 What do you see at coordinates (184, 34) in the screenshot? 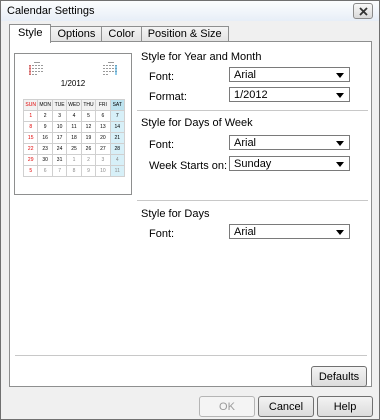
I see `tab-position-size: Position & Size` at bounding box center [184, 34].